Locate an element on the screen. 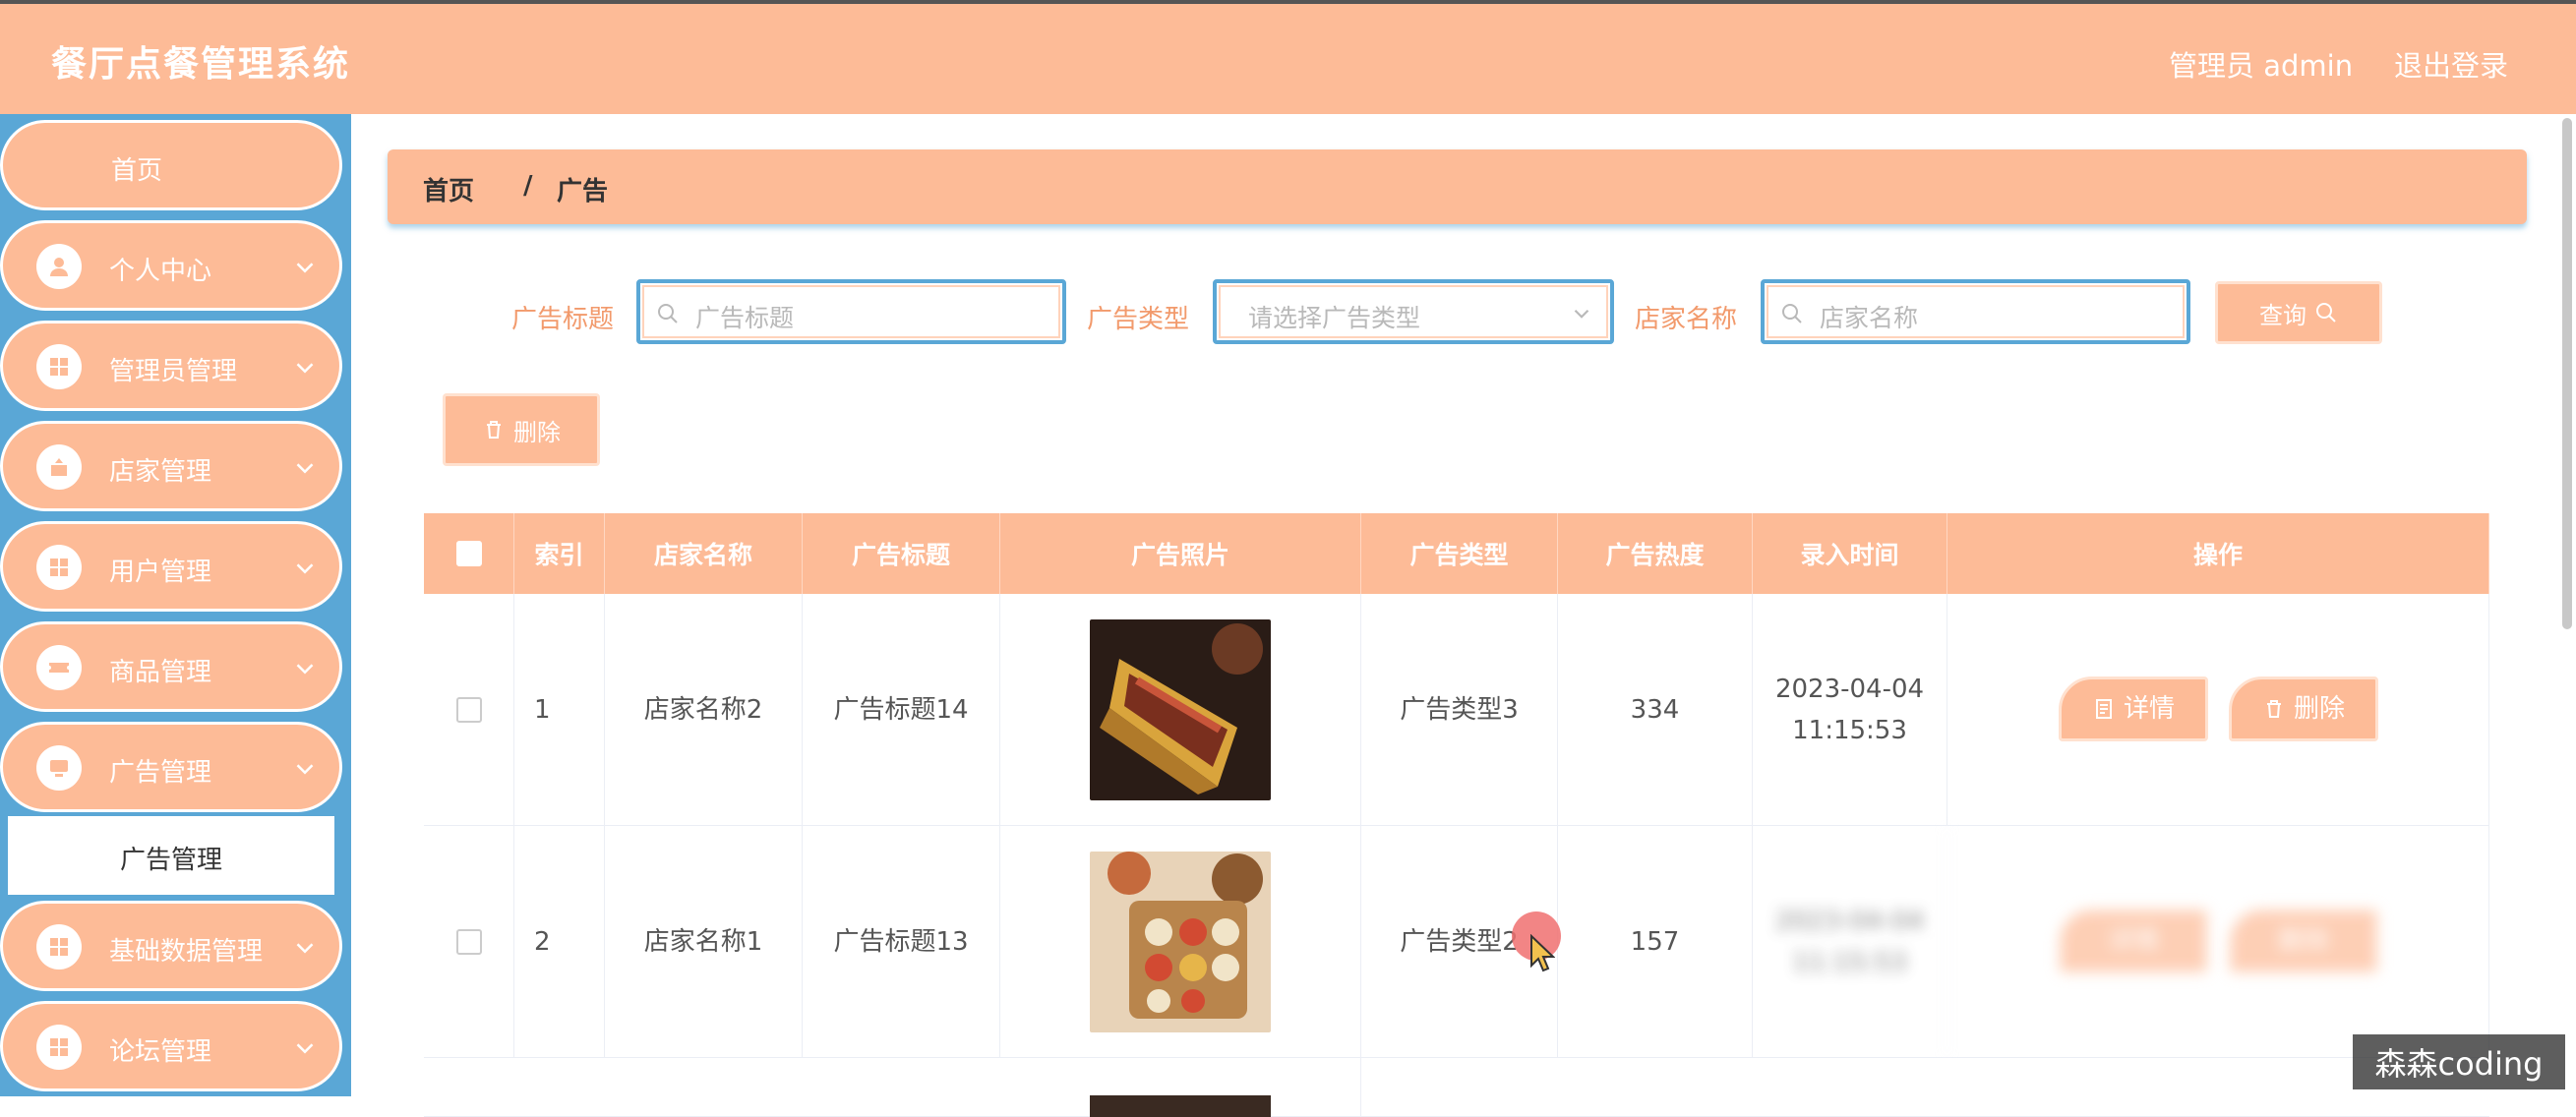 This screenshot has height=1117, width=2576. table-header: 索引 店家名称 广告标题 广告照片 广告类型 广告热度 录入时间 操作 is located at coordinates (1457, 554).